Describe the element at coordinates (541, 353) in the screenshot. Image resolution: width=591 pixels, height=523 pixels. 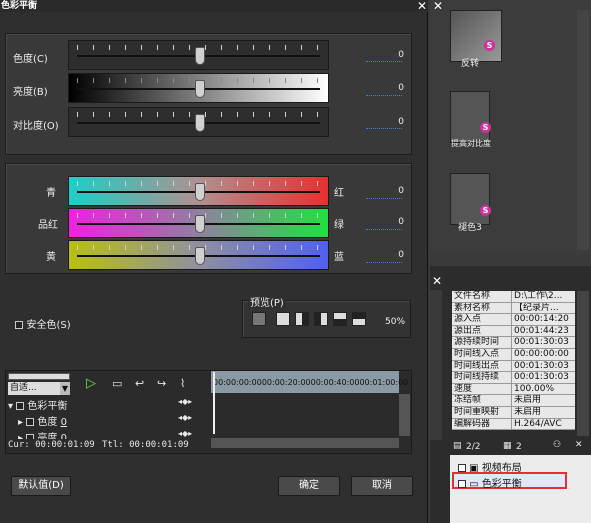
I see `prop-value: 00:00:00:00` at that location.